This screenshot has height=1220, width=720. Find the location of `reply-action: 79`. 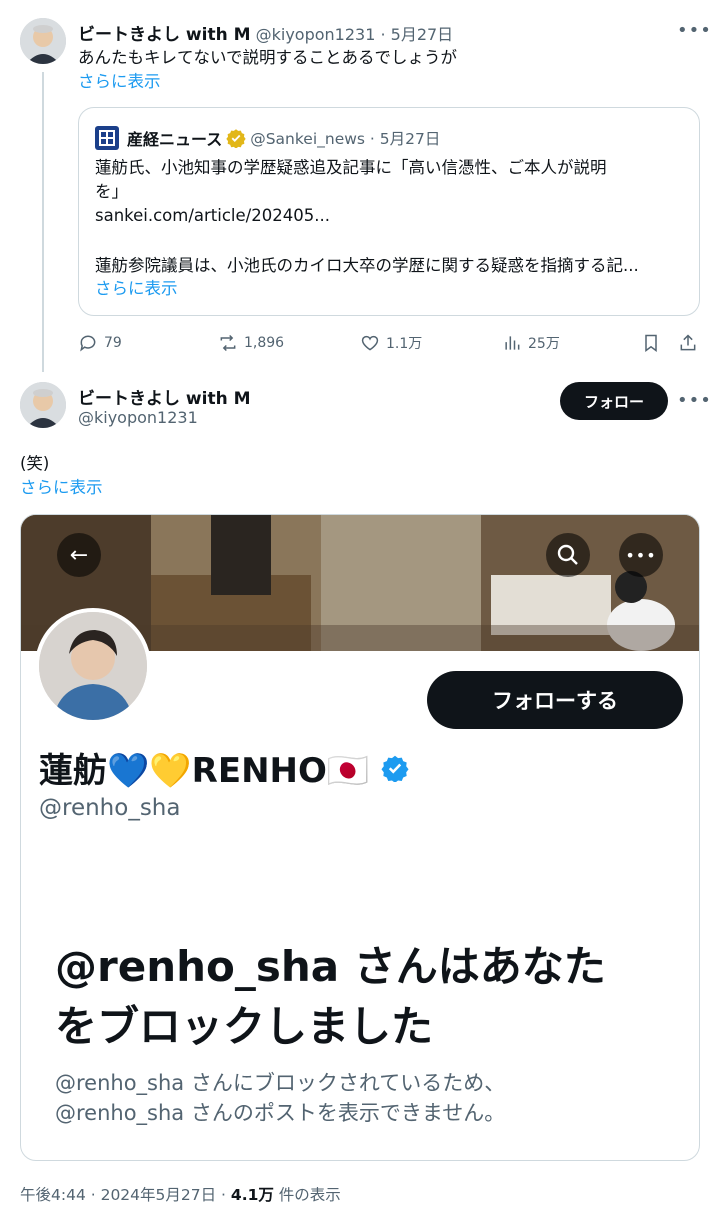

reply-action: 79 is located at coordinates (100, 343).